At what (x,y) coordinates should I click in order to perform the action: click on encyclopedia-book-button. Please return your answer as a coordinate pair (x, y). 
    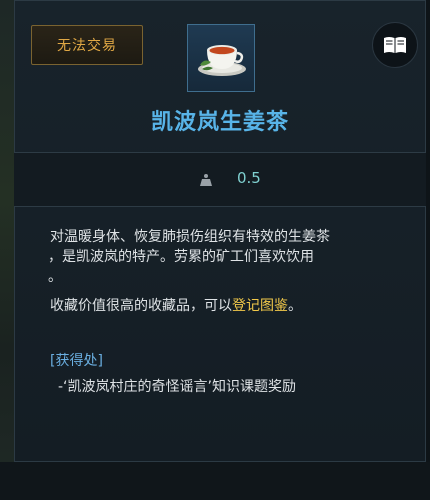
    Looking at the image, I should click on (395, 45).